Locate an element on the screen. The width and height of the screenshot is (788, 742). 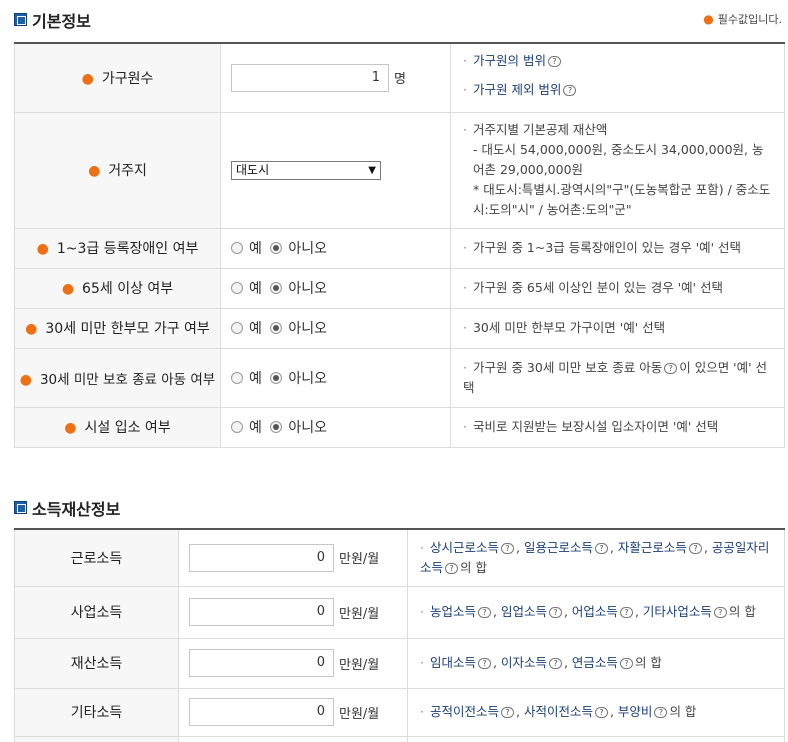
question-label: ● 1~3급 등록장애인 여부 is located at coordinates (117, 248).